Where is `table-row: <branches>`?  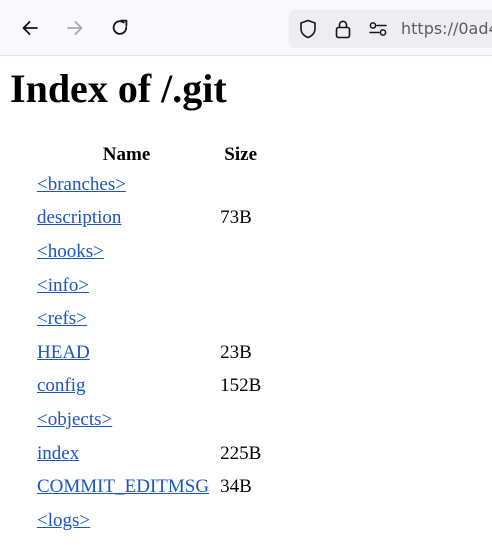 table-row: <branches> is located at coordinates (149, 185).